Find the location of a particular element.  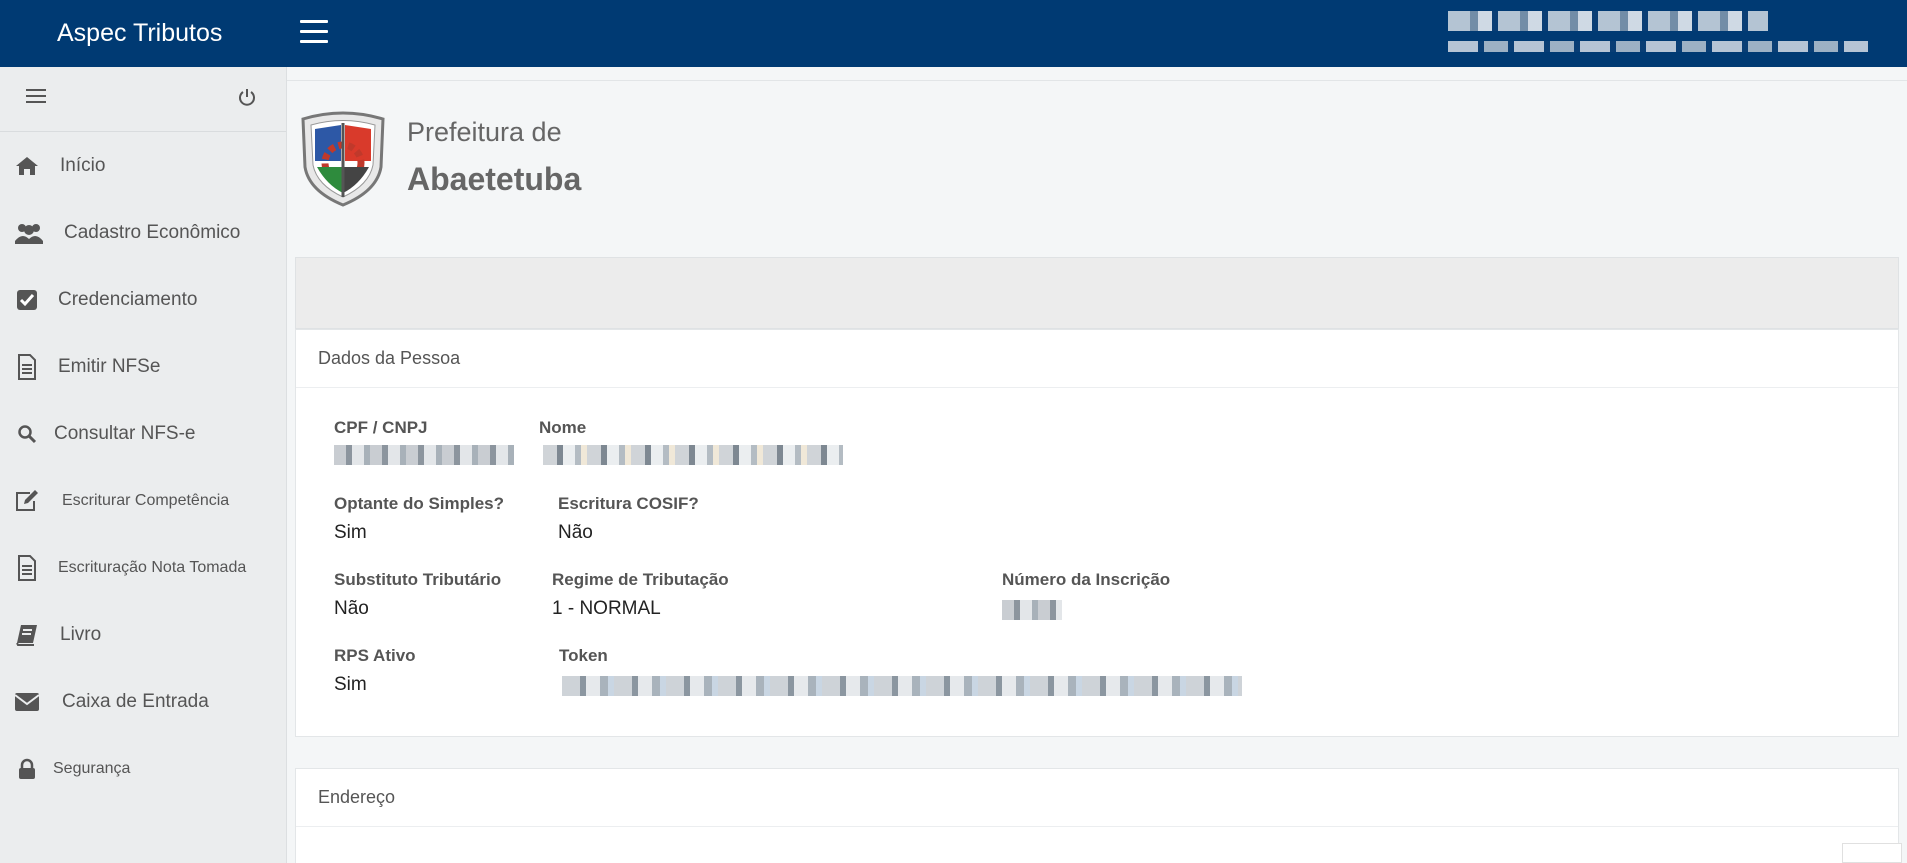

inscricao-label: Número da Inscrição is located at coordinates (1086, 579).